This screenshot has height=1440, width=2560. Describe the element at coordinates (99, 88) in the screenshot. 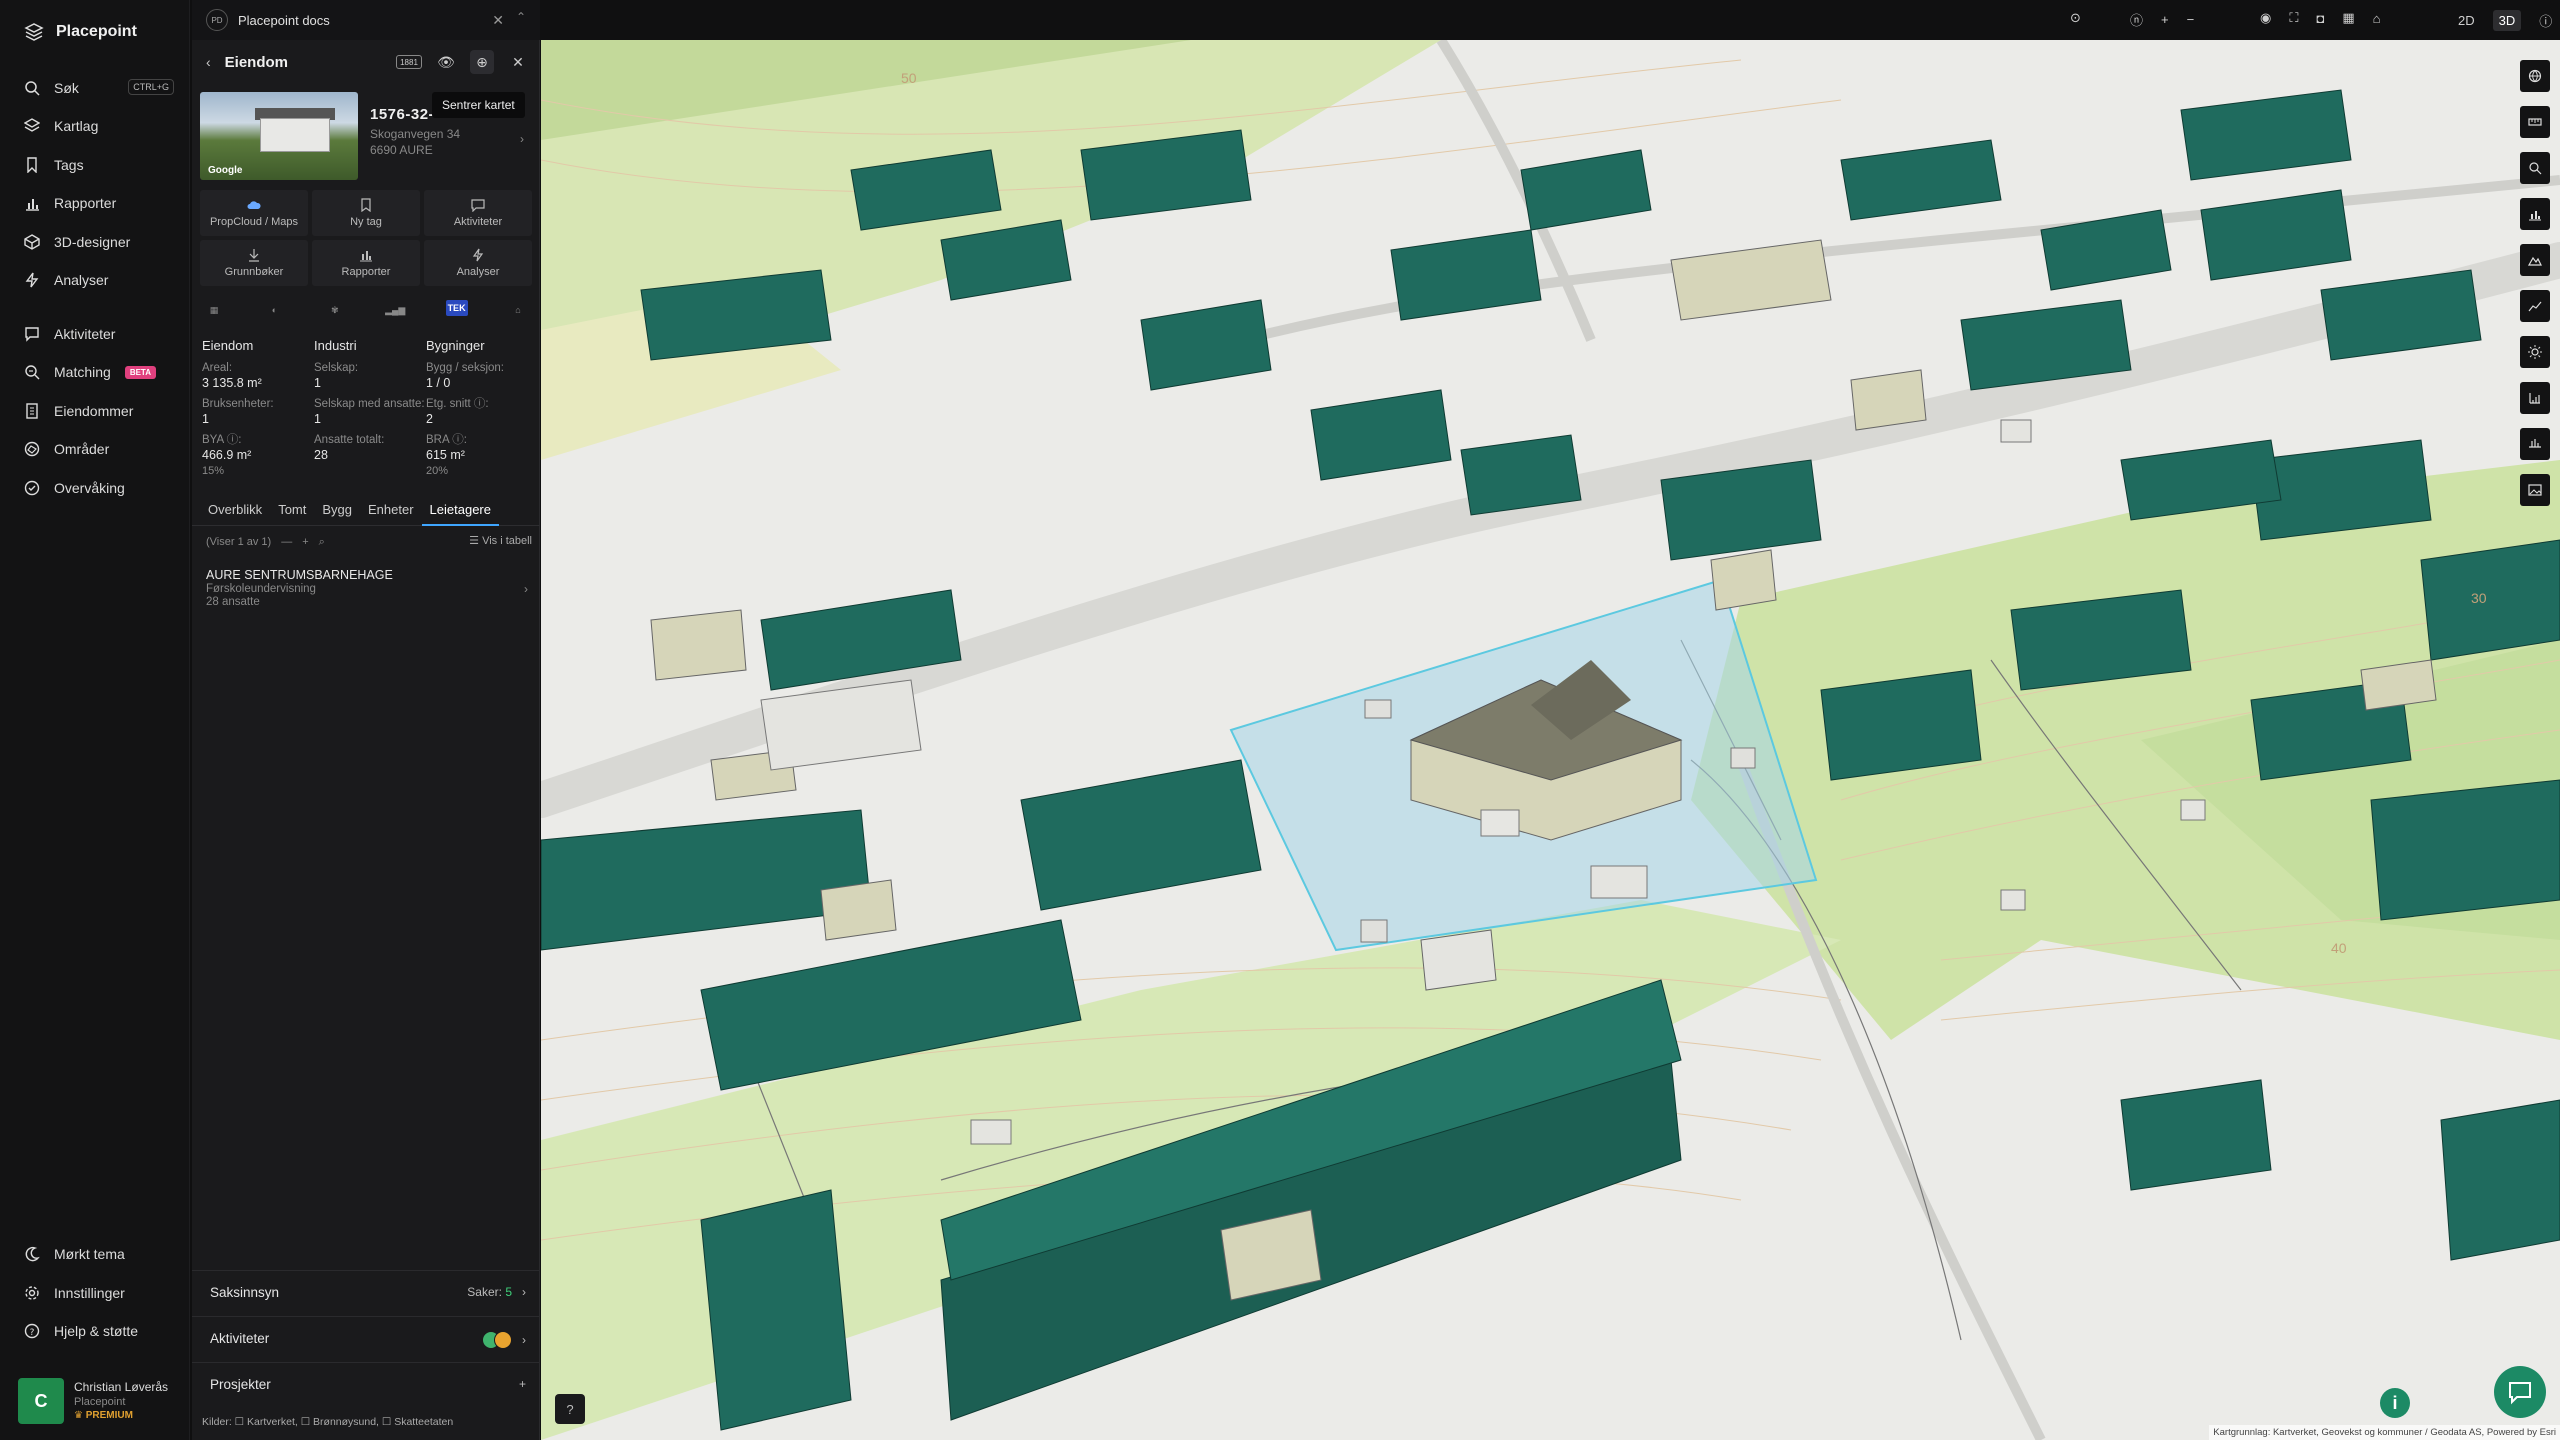

I see `nav-item-search: Søk CTRL+G` at that location.